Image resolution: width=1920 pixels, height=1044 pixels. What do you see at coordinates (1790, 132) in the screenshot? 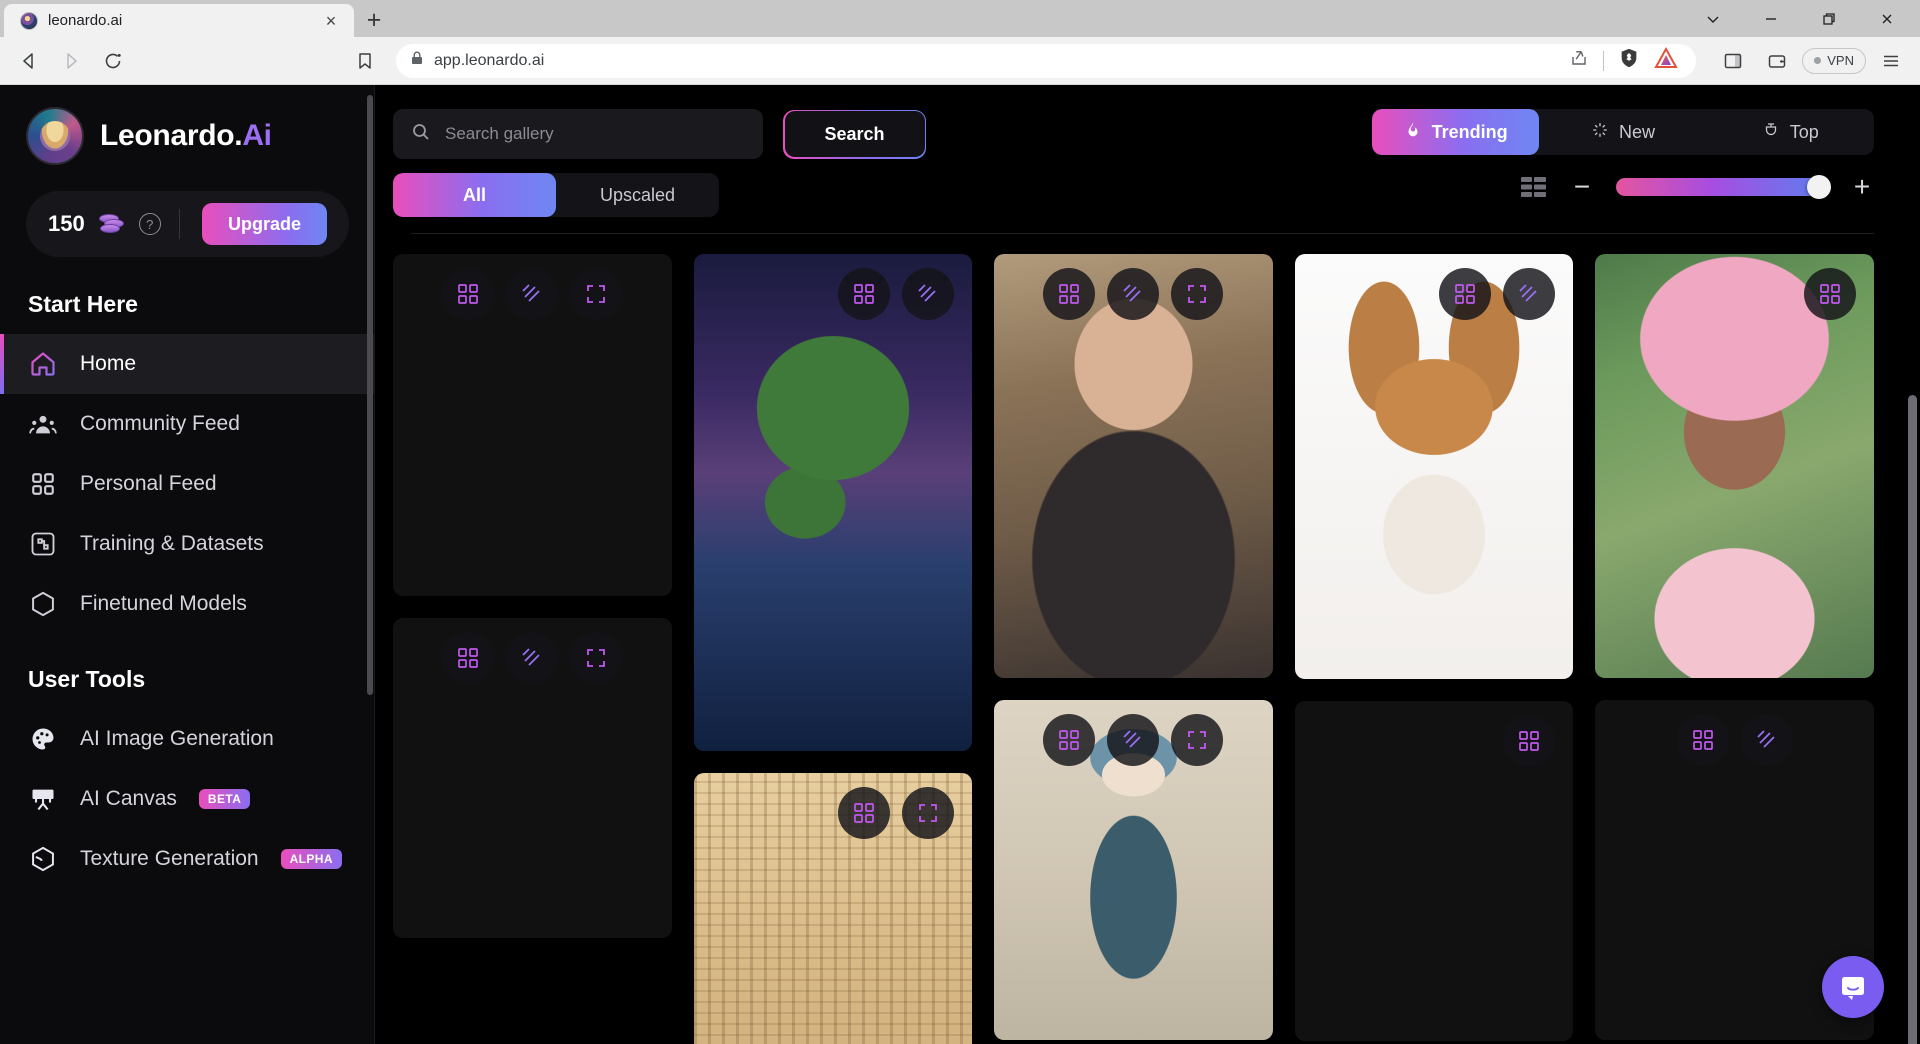
I see `tab-top: Top` at bounding box center [1790, 132].